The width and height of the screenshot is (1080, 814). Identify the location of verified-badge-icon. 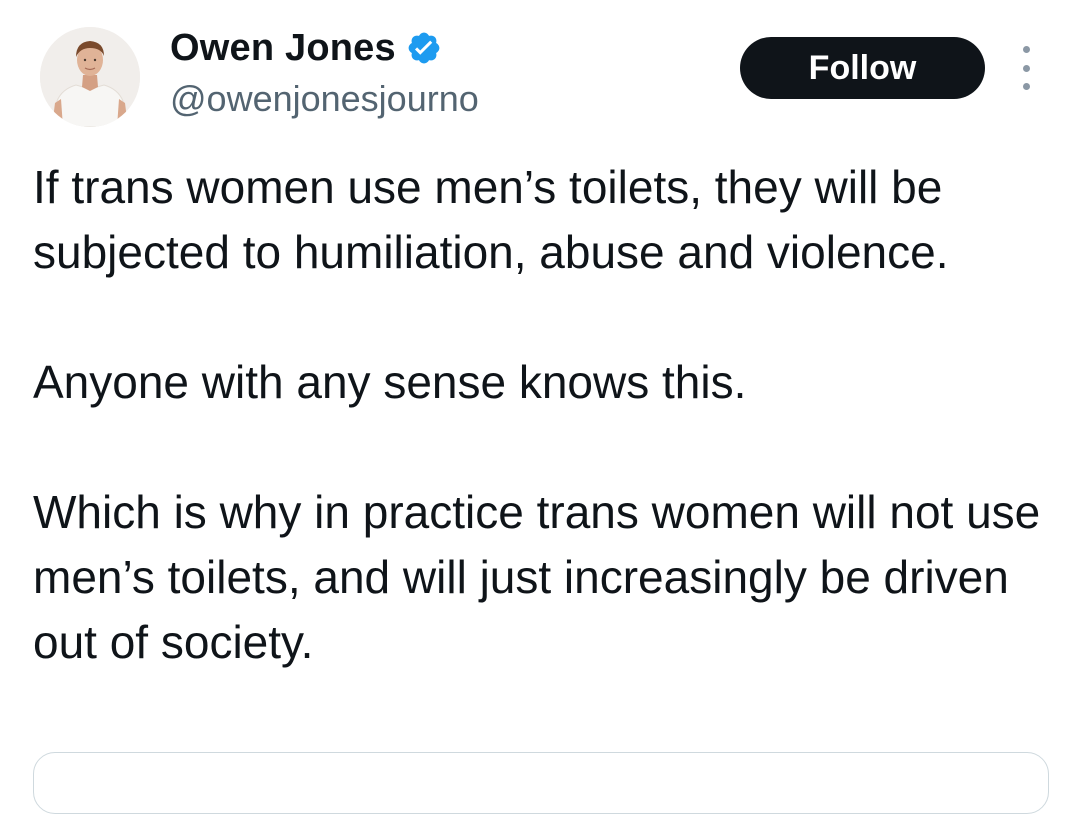
(424, 48).